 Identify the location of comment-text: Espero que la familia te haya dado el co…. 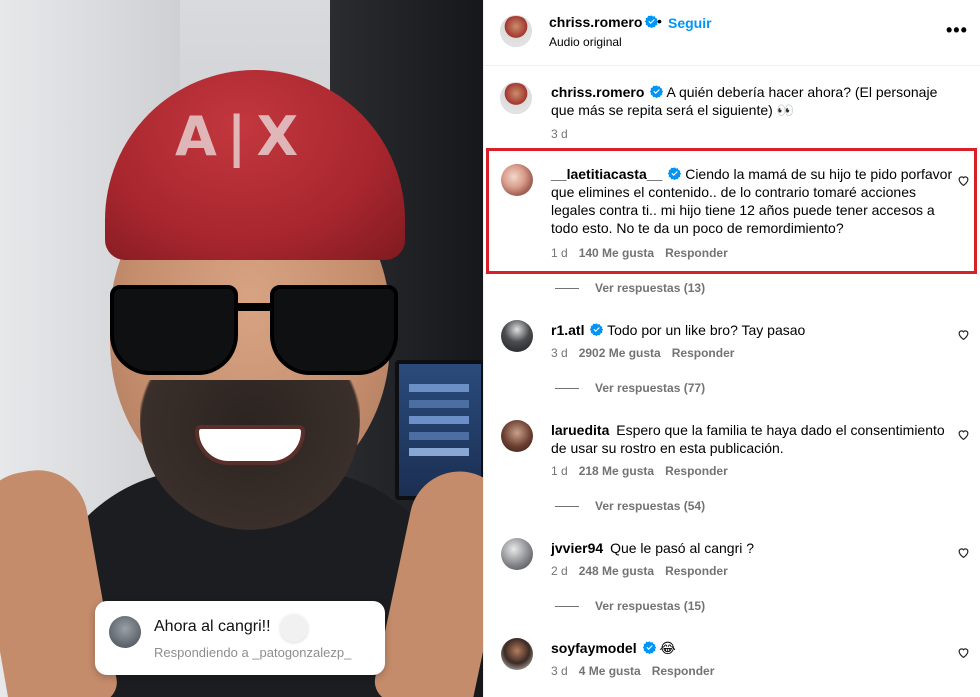
(748, 439).